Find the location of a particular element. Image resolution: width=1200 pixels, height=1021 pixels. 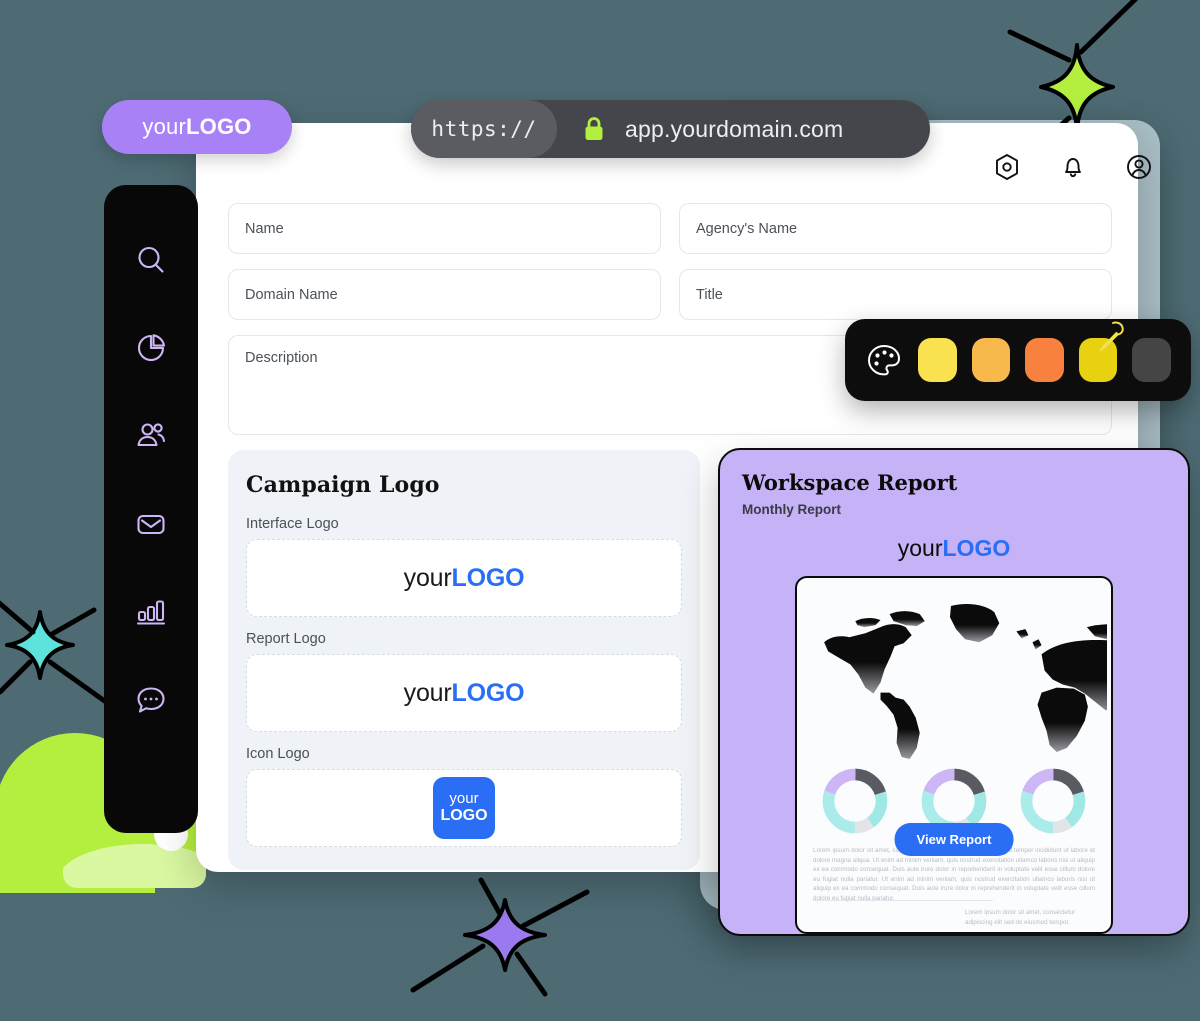

name-field: Name is located at coordinates (444, 228).